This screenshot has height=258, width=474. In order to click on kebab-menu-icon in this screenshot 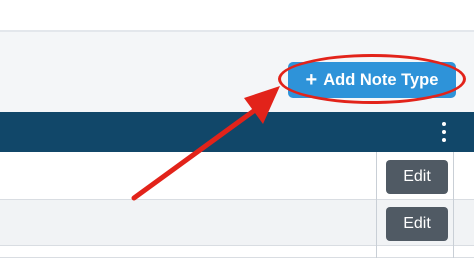, I will do `click(444, 132)`.